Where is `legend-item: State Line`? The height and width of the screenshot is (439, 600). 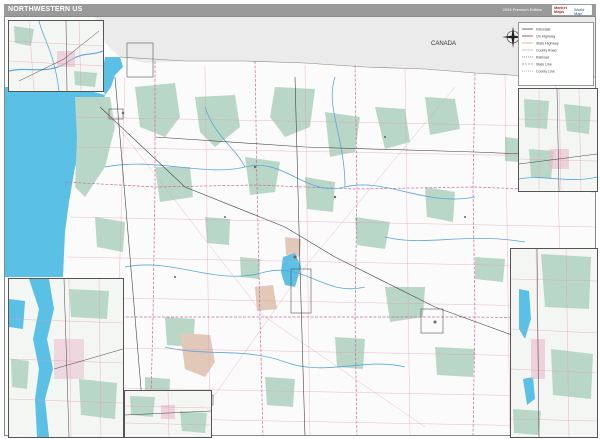
legend-item: State Line is located at coordinates (544, 65).